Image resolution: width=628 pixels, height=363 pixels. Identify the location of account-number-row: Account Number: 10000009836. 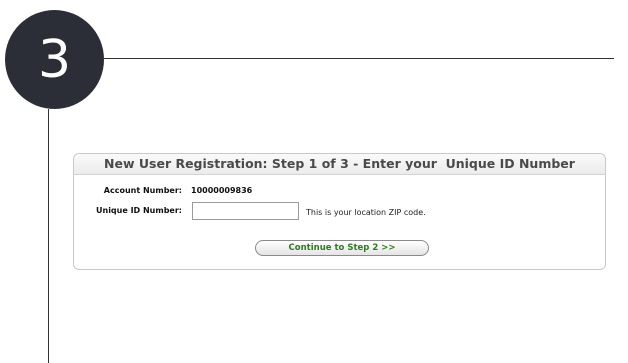
(339, 195).